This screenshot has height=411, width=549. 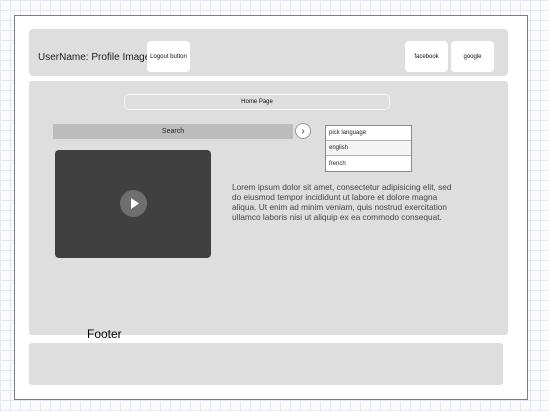 I want to click on search-go-button: ›, so click(x=303, y=131).